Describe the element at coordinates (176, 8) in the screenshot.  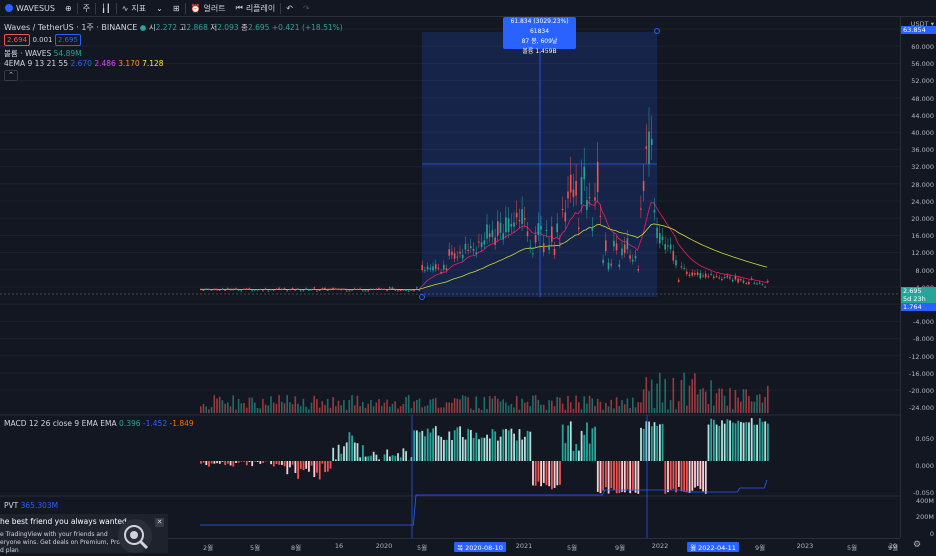
I see `layout-button: ⊞` at that location.